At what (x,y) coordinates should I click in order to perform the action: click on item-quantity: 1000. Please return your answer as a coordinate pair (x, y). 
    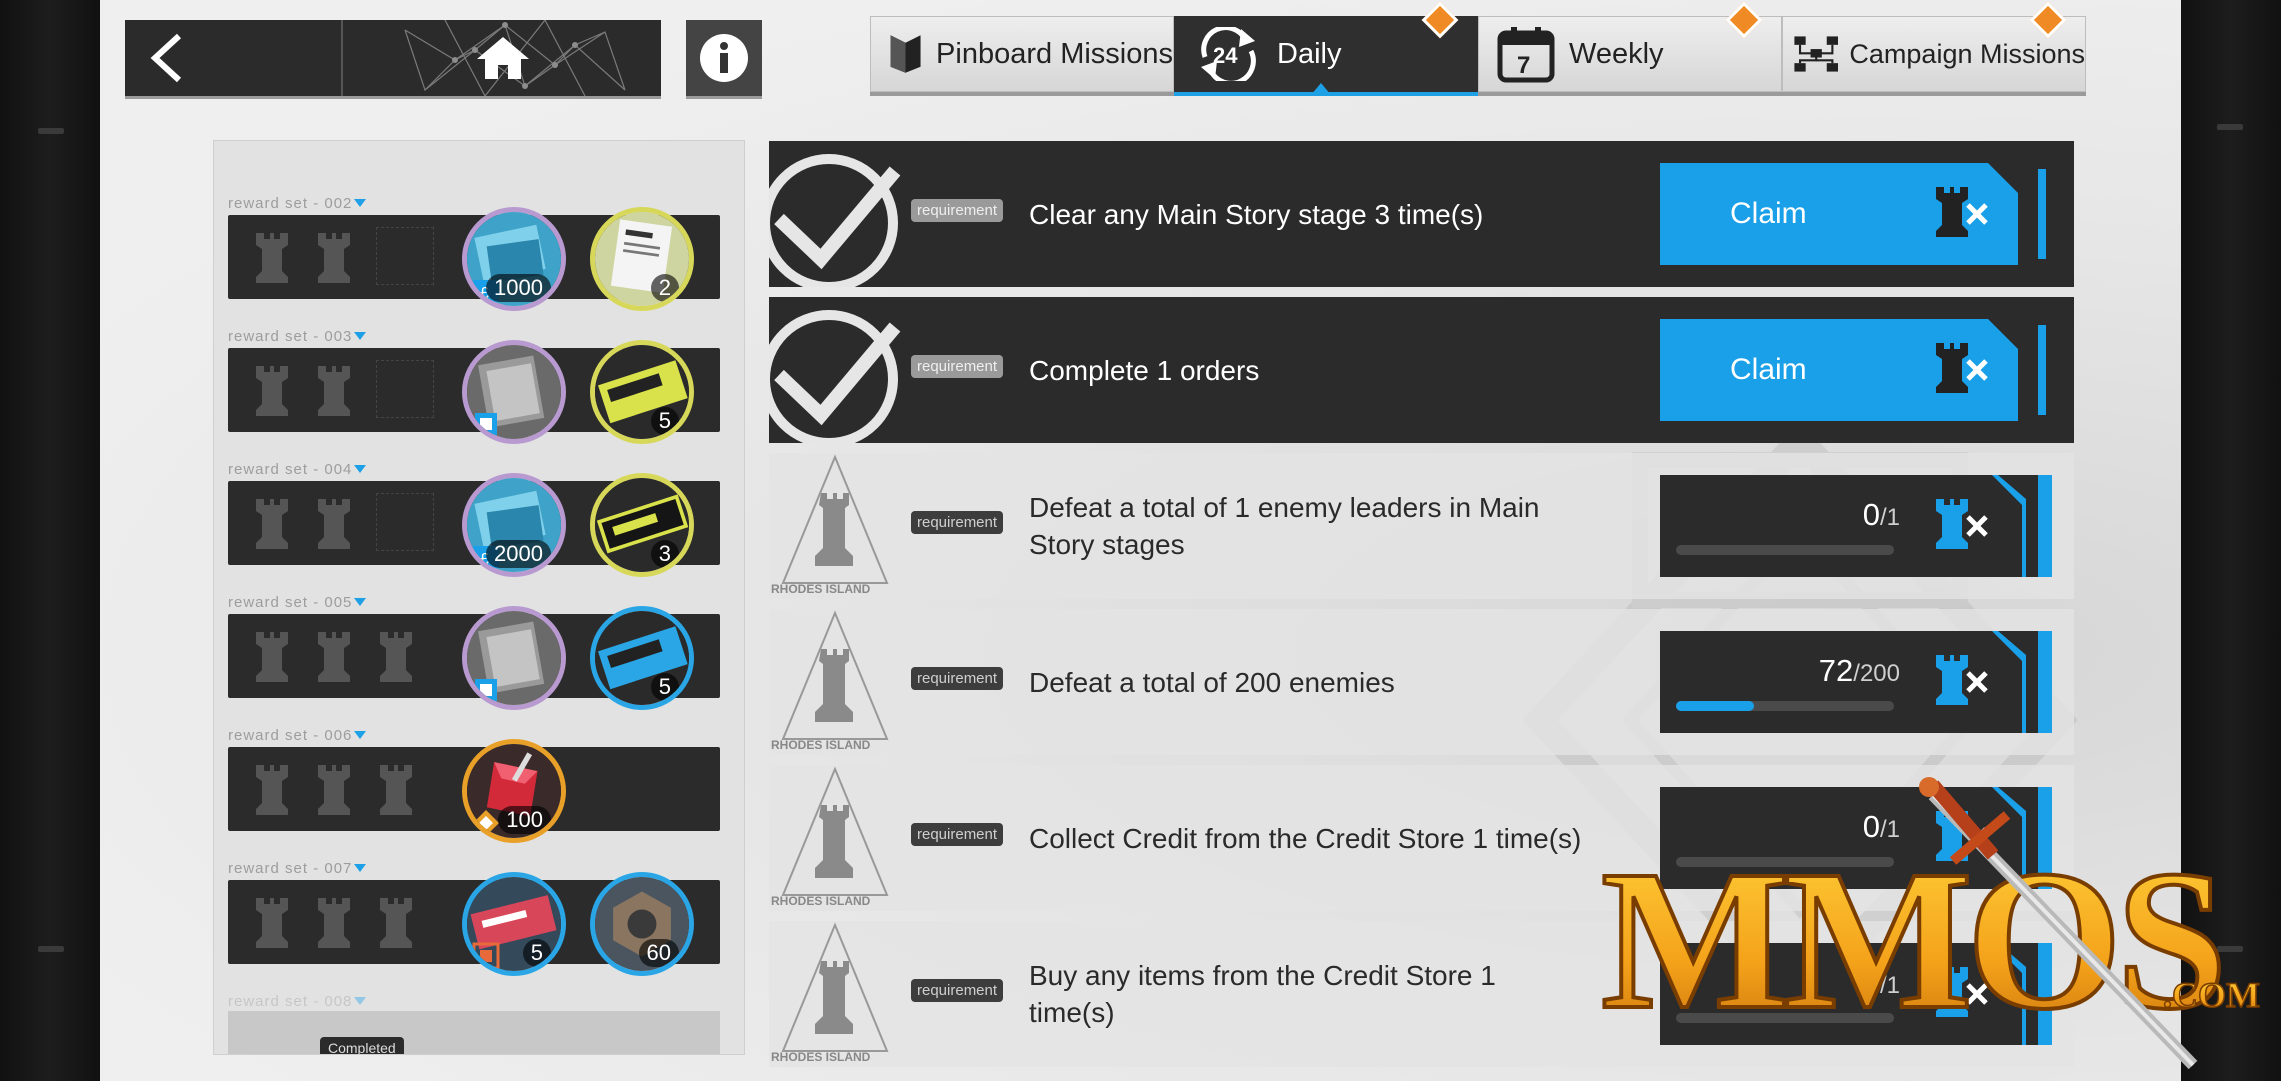
    Looking at the image, I should click on (518, 288).